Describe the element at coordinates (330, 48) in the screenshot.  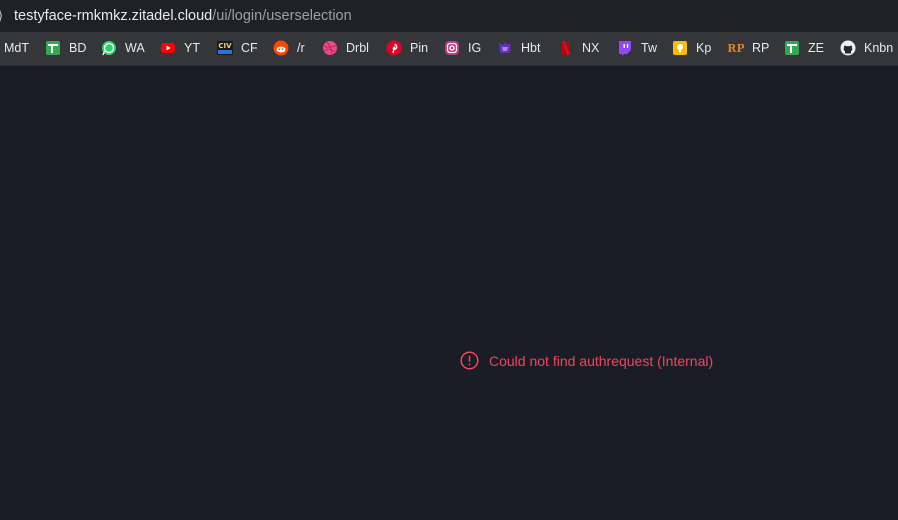
I see `dribbble-icon` at that location.